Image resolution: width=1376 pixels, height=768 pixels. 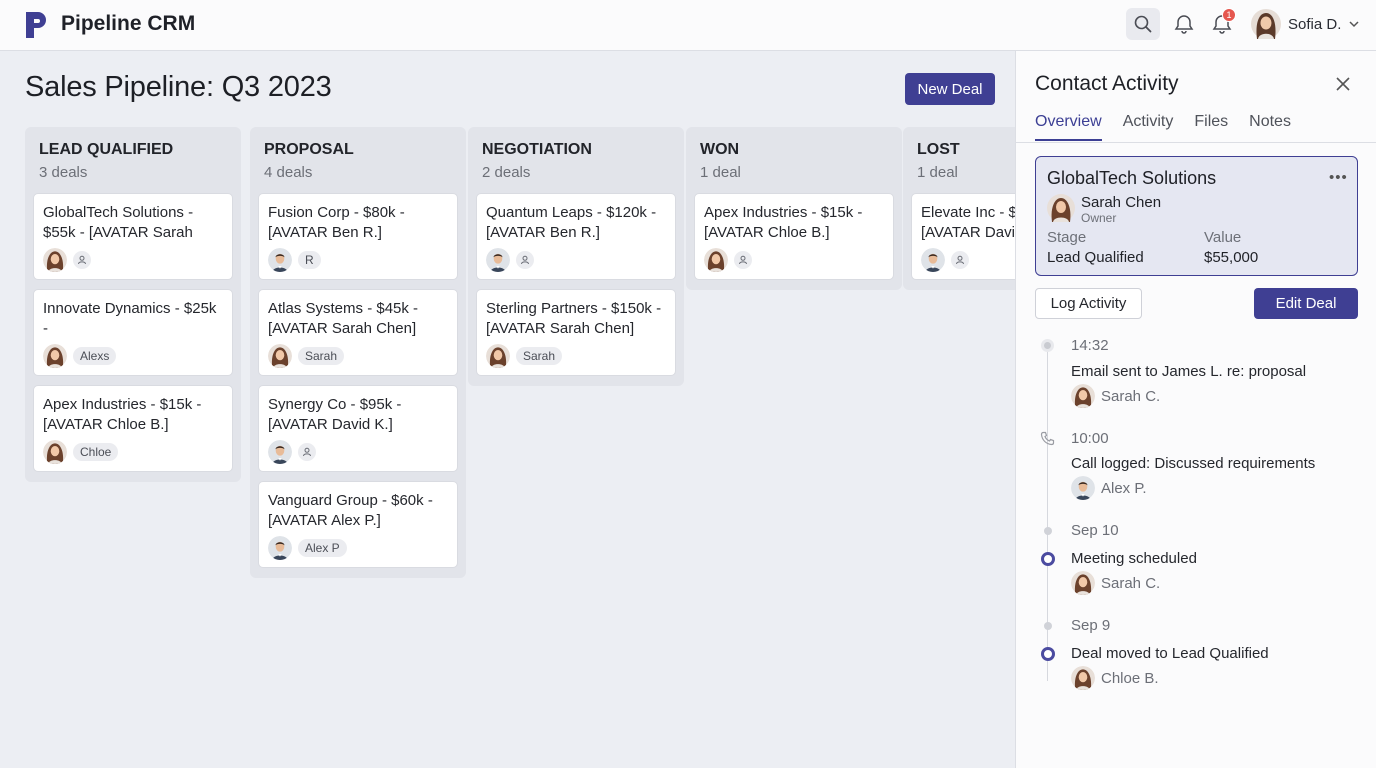 I want to click on timeline-user-name: Alex P., so click(x=1124, y=488).